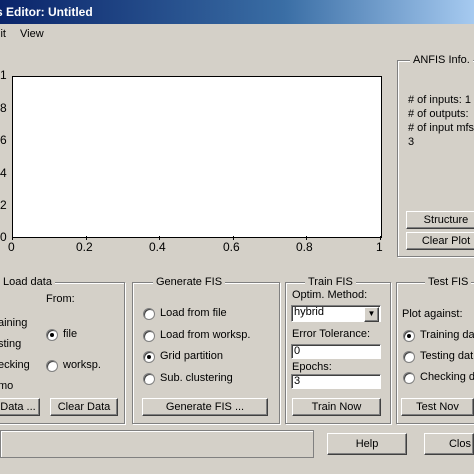  I want to click on anfis-info-title: ANFIS Info., so click(441, 60).